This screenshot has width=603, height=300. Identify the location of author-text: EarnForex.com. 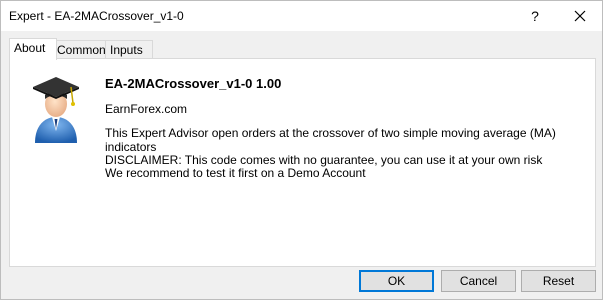
(146, 109).